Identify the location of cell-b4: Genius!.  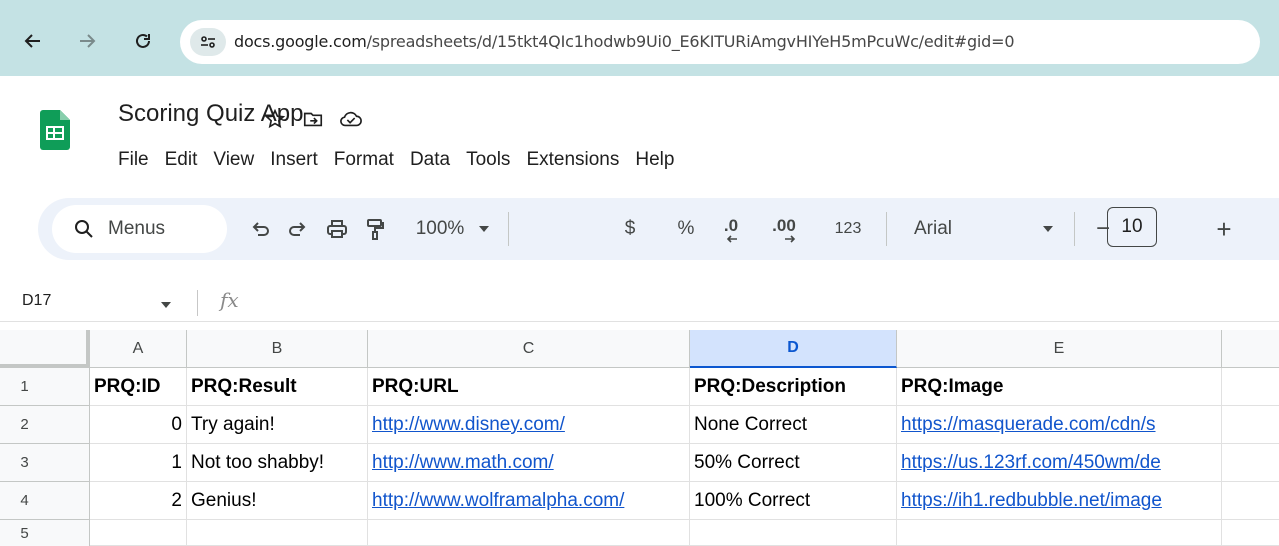
(277, 501).